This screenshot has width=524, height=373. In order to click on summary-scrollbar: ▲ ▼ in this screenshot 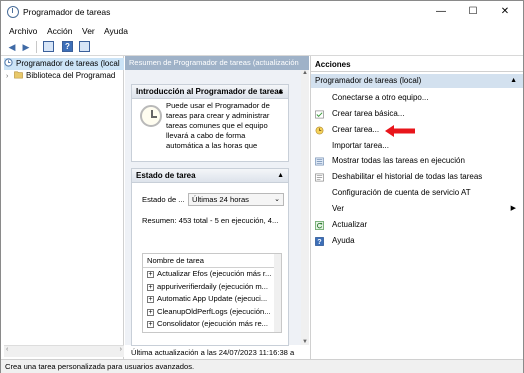, I will do `click(305, 207)`.